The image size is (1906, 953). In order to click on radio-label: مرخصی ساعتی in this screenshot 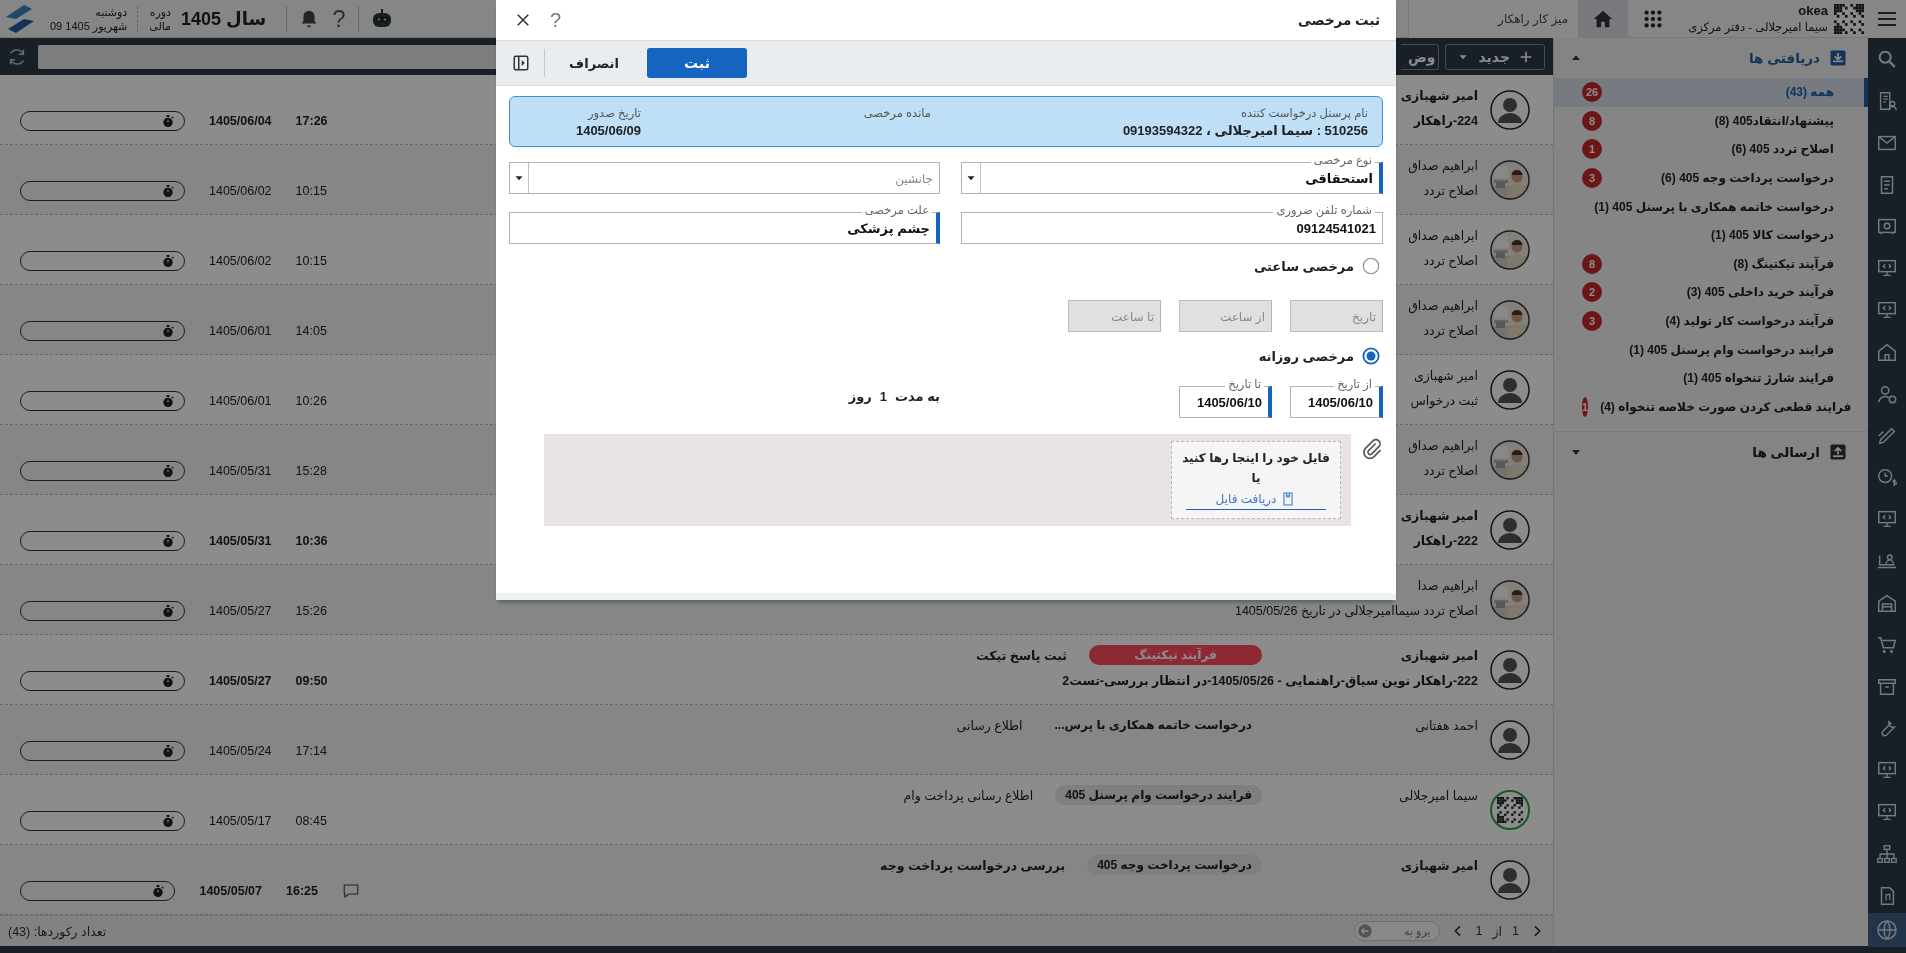, I will do `click(1303, 266)`.